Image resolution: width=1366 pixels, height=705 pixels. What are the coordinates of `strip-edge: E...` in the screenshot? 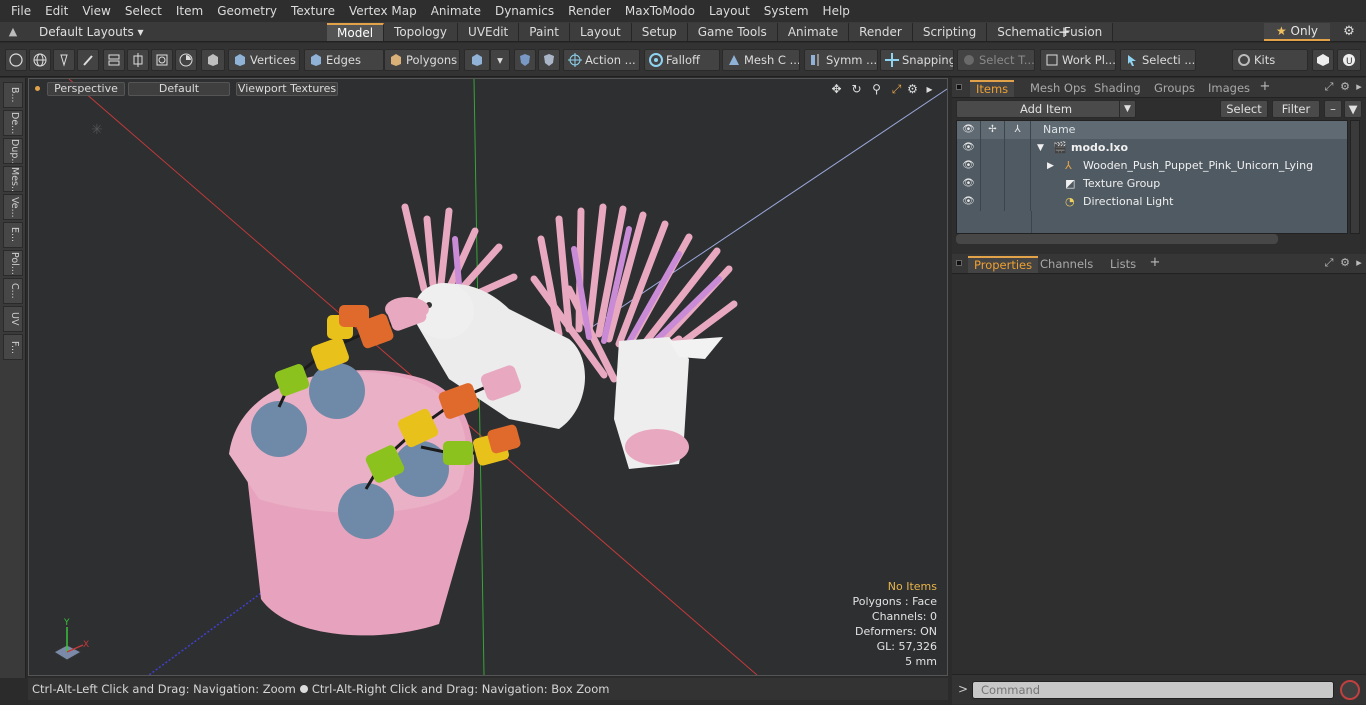 It's located at (13, 235).